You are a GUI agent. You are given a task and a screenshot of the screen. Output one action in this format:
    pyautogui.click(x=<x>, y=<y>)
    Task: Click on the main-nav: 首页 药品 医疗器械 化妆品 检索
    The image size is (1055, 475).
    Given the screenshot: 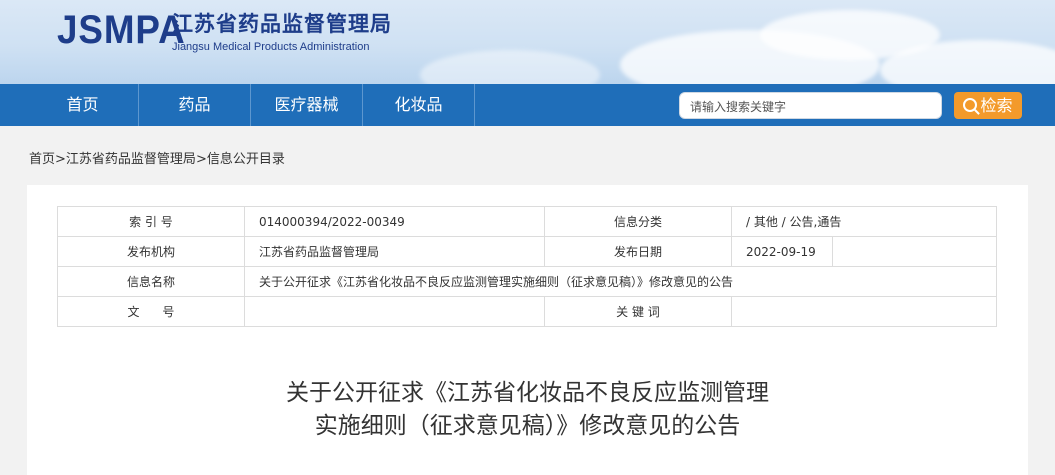 What is the action you would take?
    pyautogui.click(x=527, y=105)
    